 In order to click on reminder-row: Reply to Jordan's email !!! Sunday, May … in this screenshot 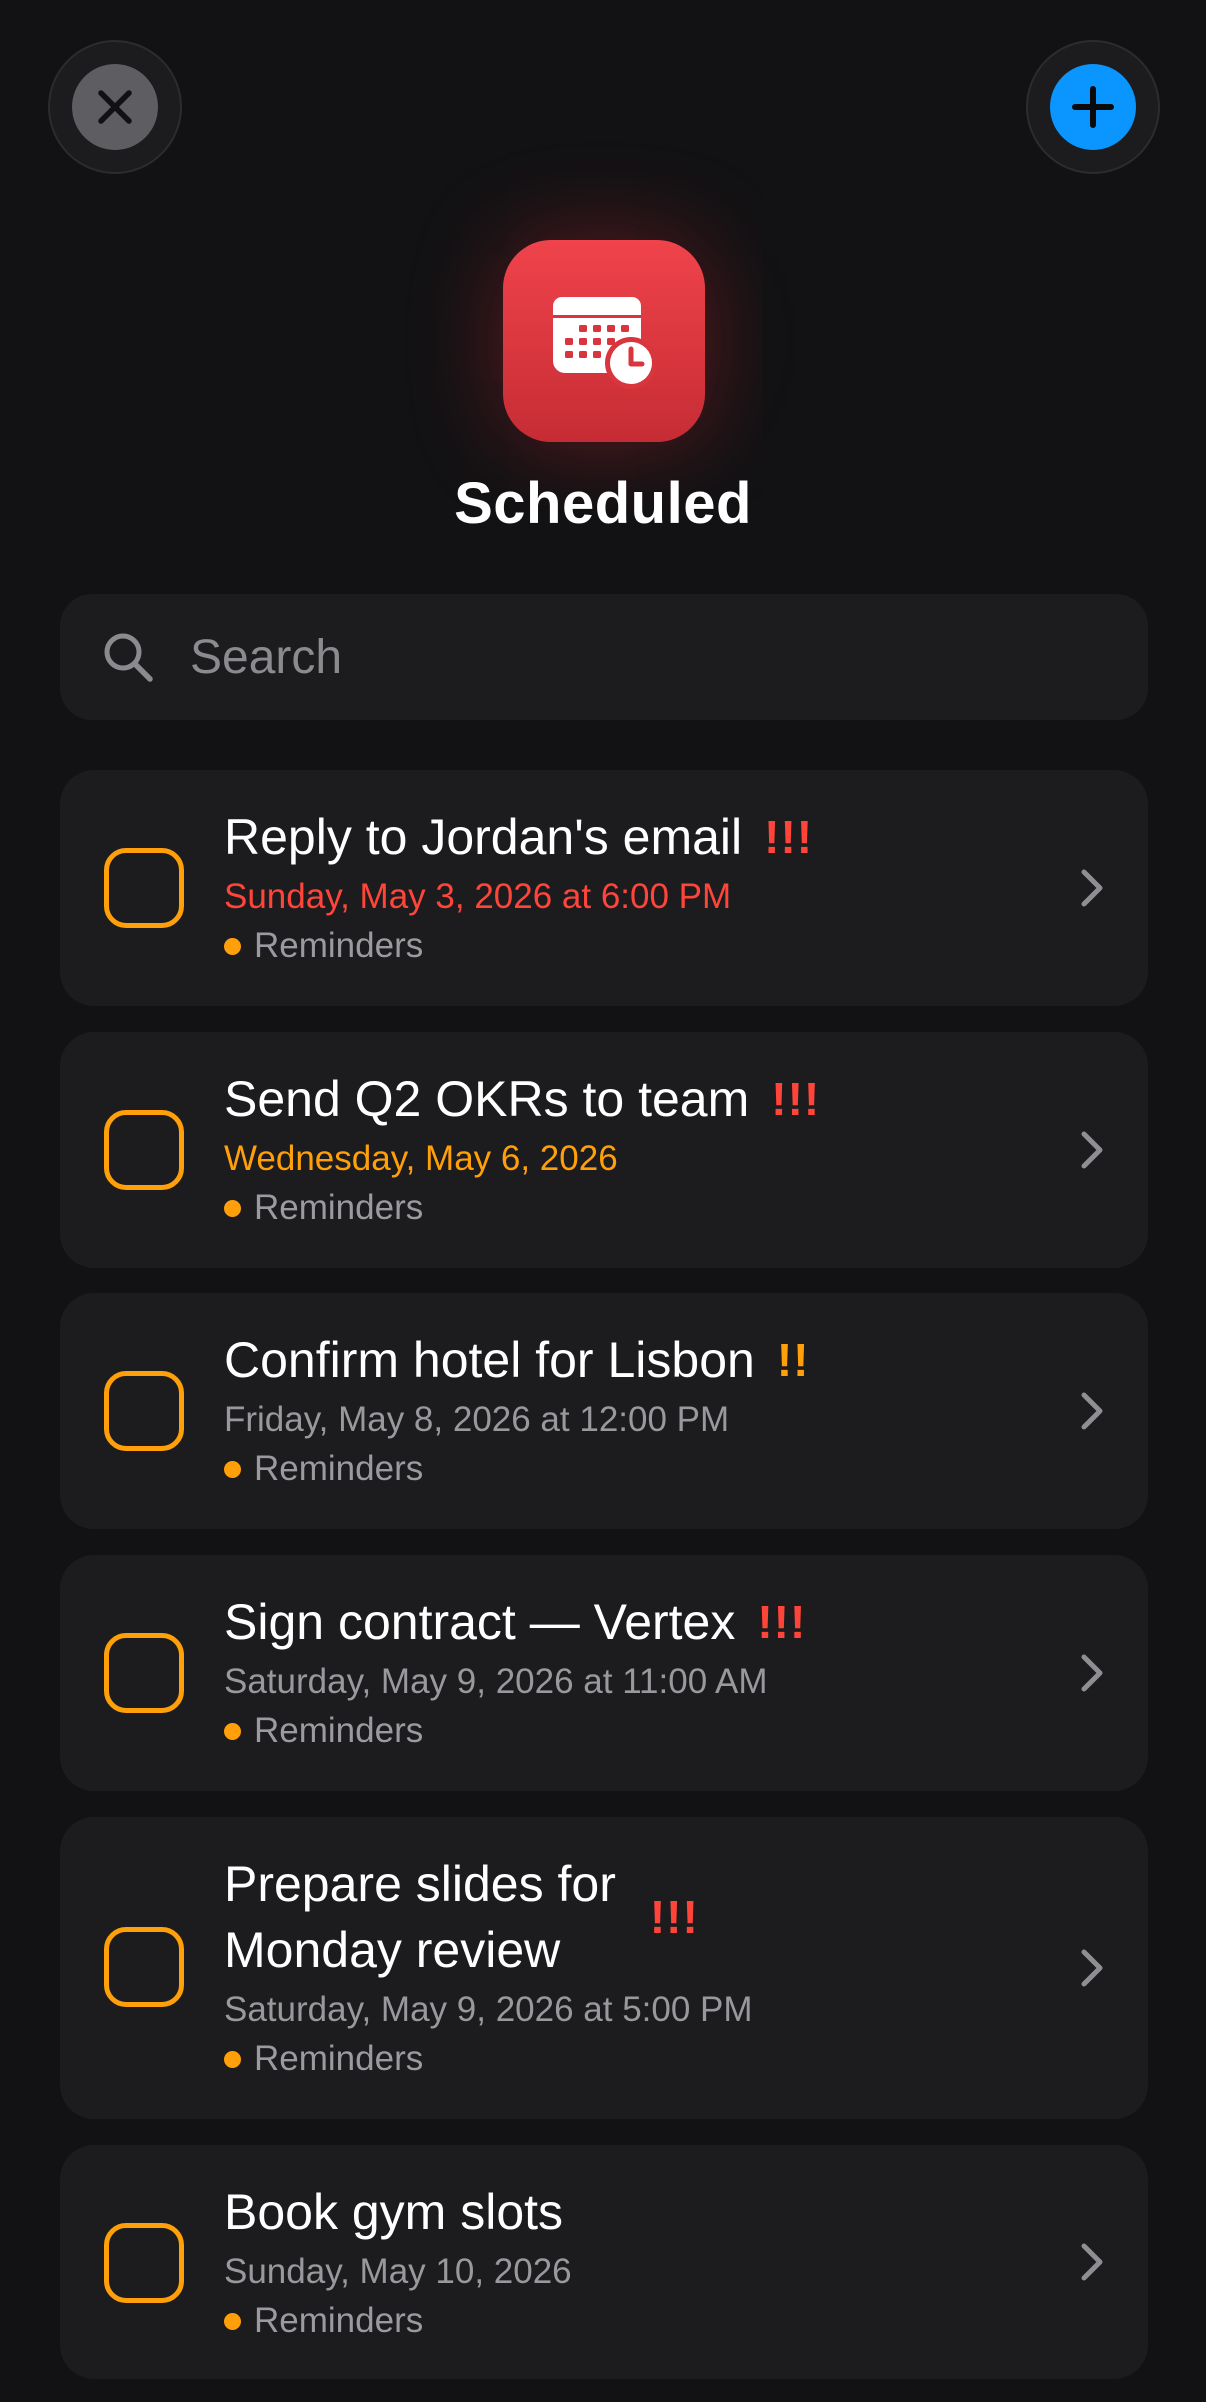, I will do `click(604, 888)`.